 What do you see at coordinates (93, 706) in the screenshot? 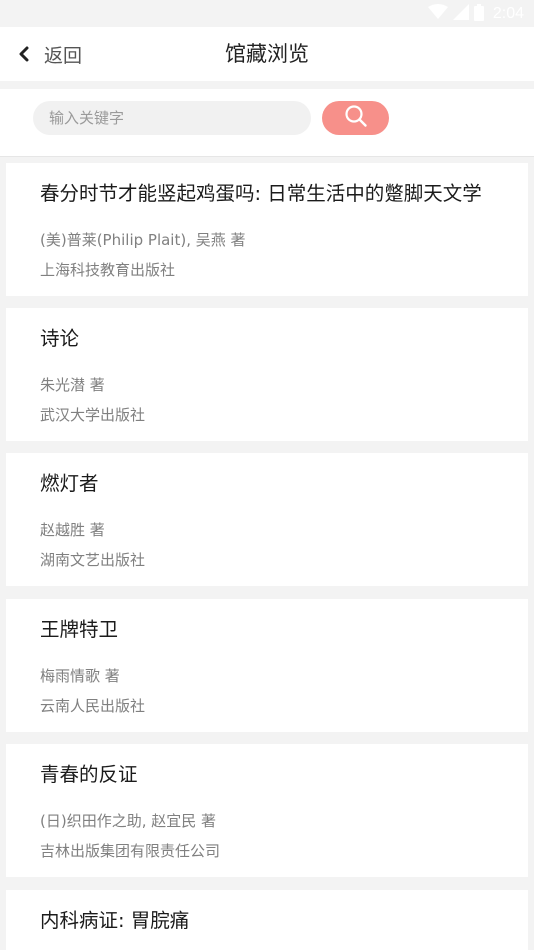
I see `book-publisher: 云南人民出版社` at bounding box center [93, 706].